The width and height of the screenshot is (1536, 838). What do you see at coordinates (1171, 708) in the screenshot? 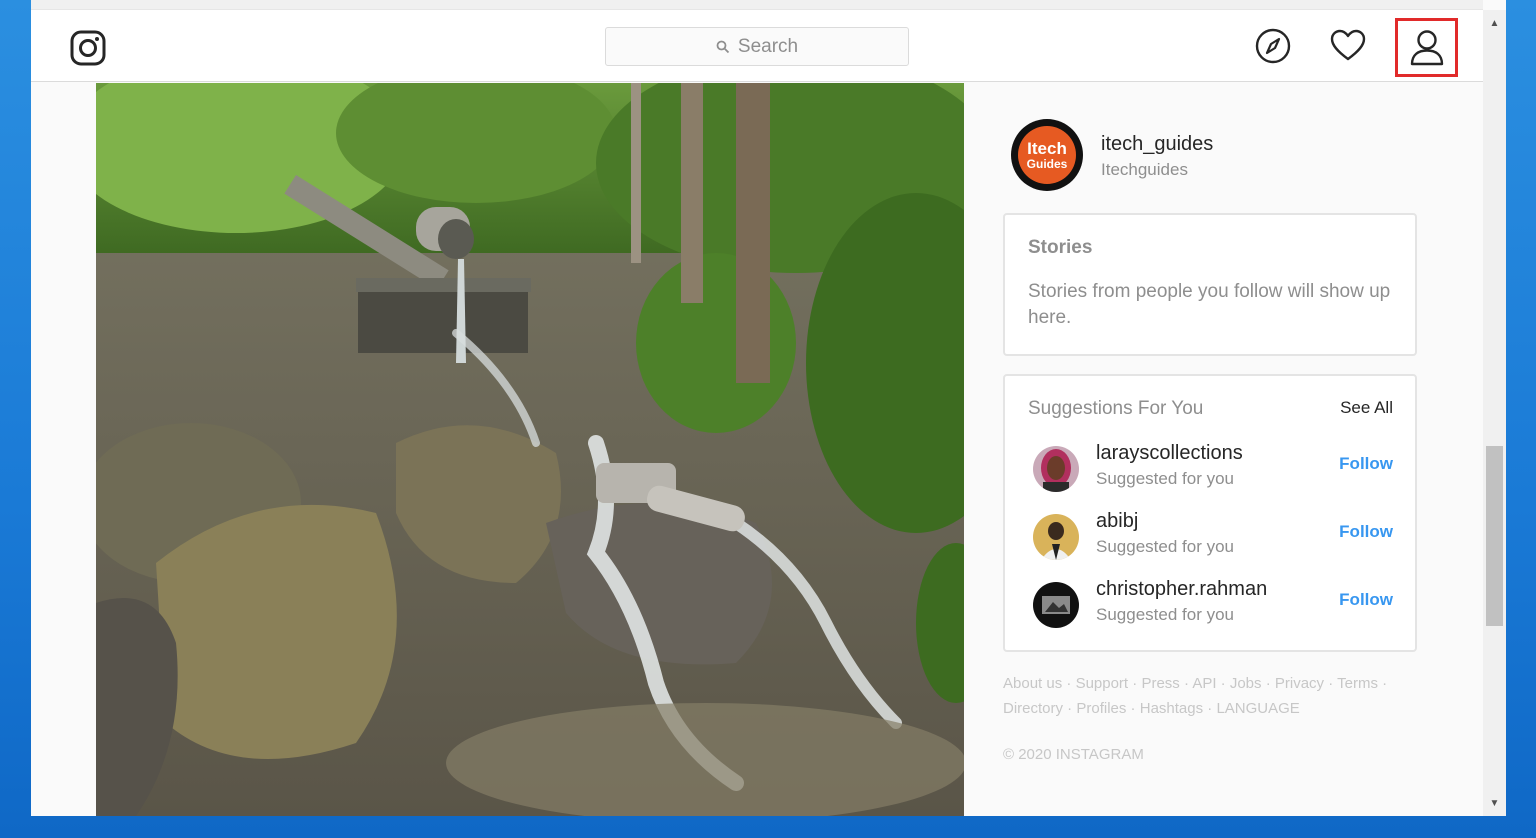
I see `footer-link-hashtags: Hashtags` at bounding box center [1171, 708].